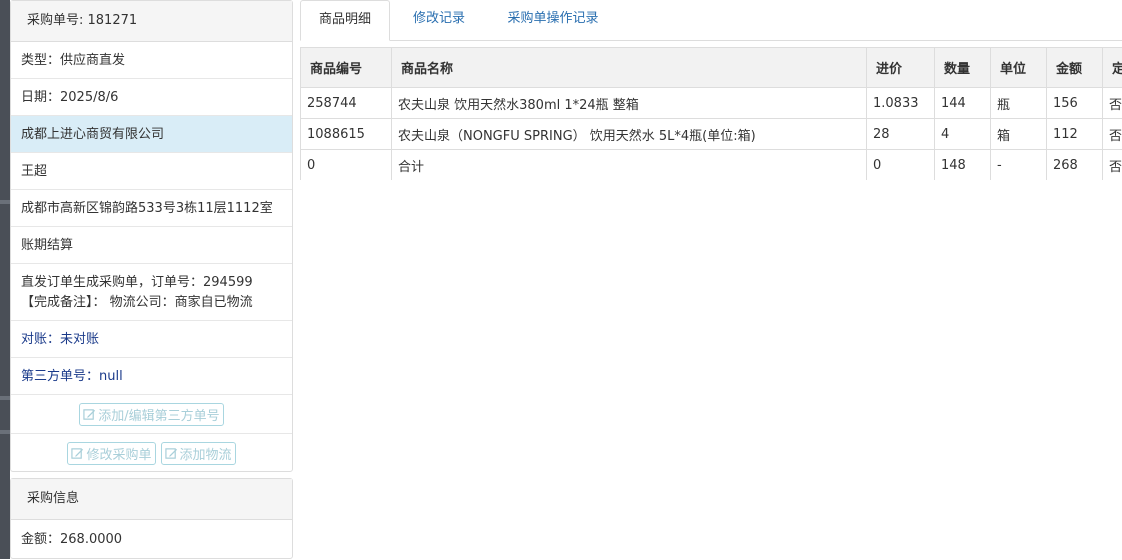 The image size is (1122, 560). What do you see at coordinates (156, 376) in the screenshot?
I see `third-party-number-text: 第三方单号：null` at bounding box center [156, 376].